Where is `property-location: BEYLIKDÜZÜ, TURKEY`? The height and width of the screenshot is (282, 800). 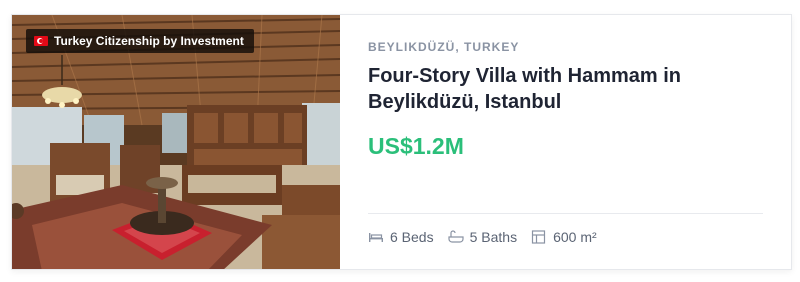 property-location: BEYLIKDÜZÜ, TURKEY is located at coordinates (444, 47).